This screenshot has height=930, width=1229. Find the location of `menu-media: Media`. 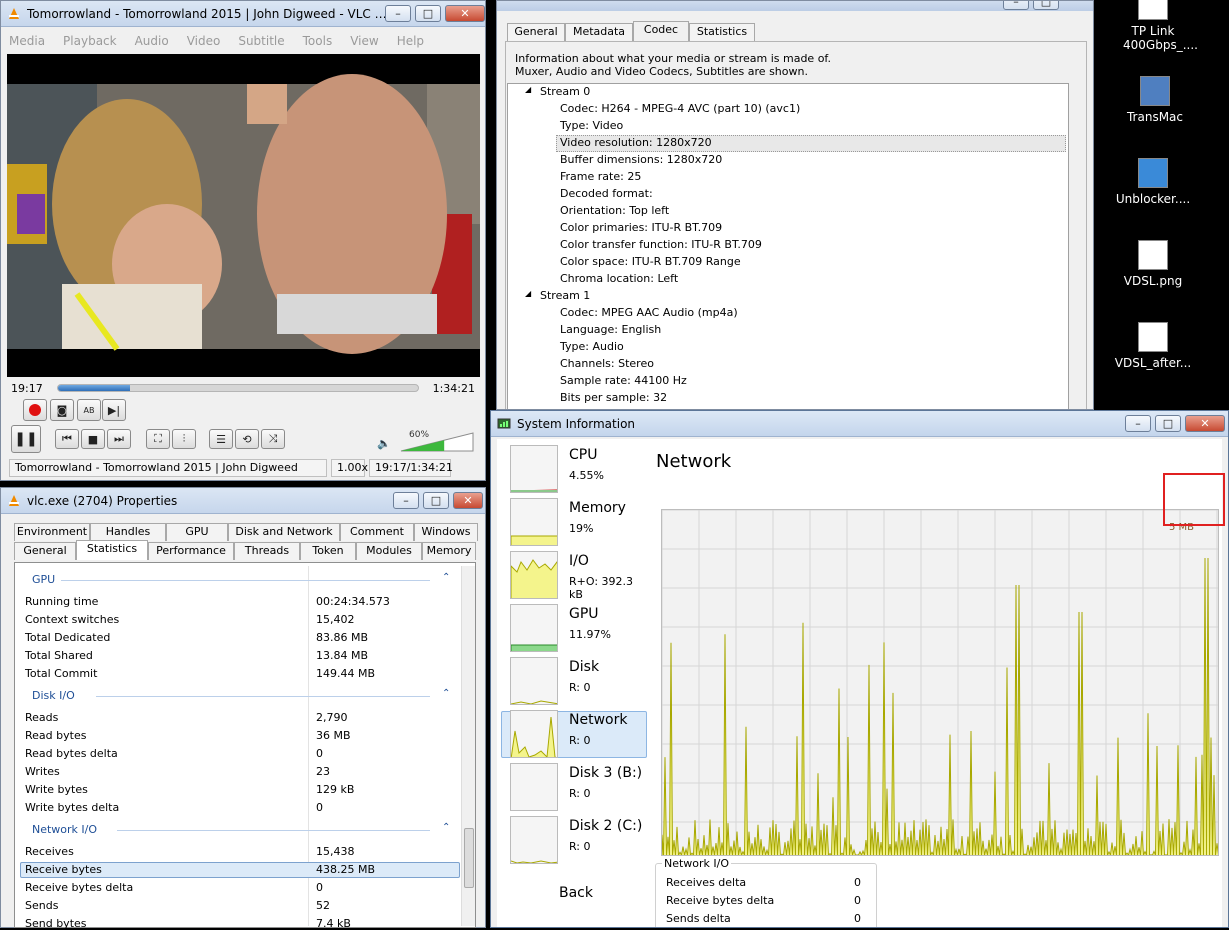

menu-media: Media is located at coordinates (27, 43).